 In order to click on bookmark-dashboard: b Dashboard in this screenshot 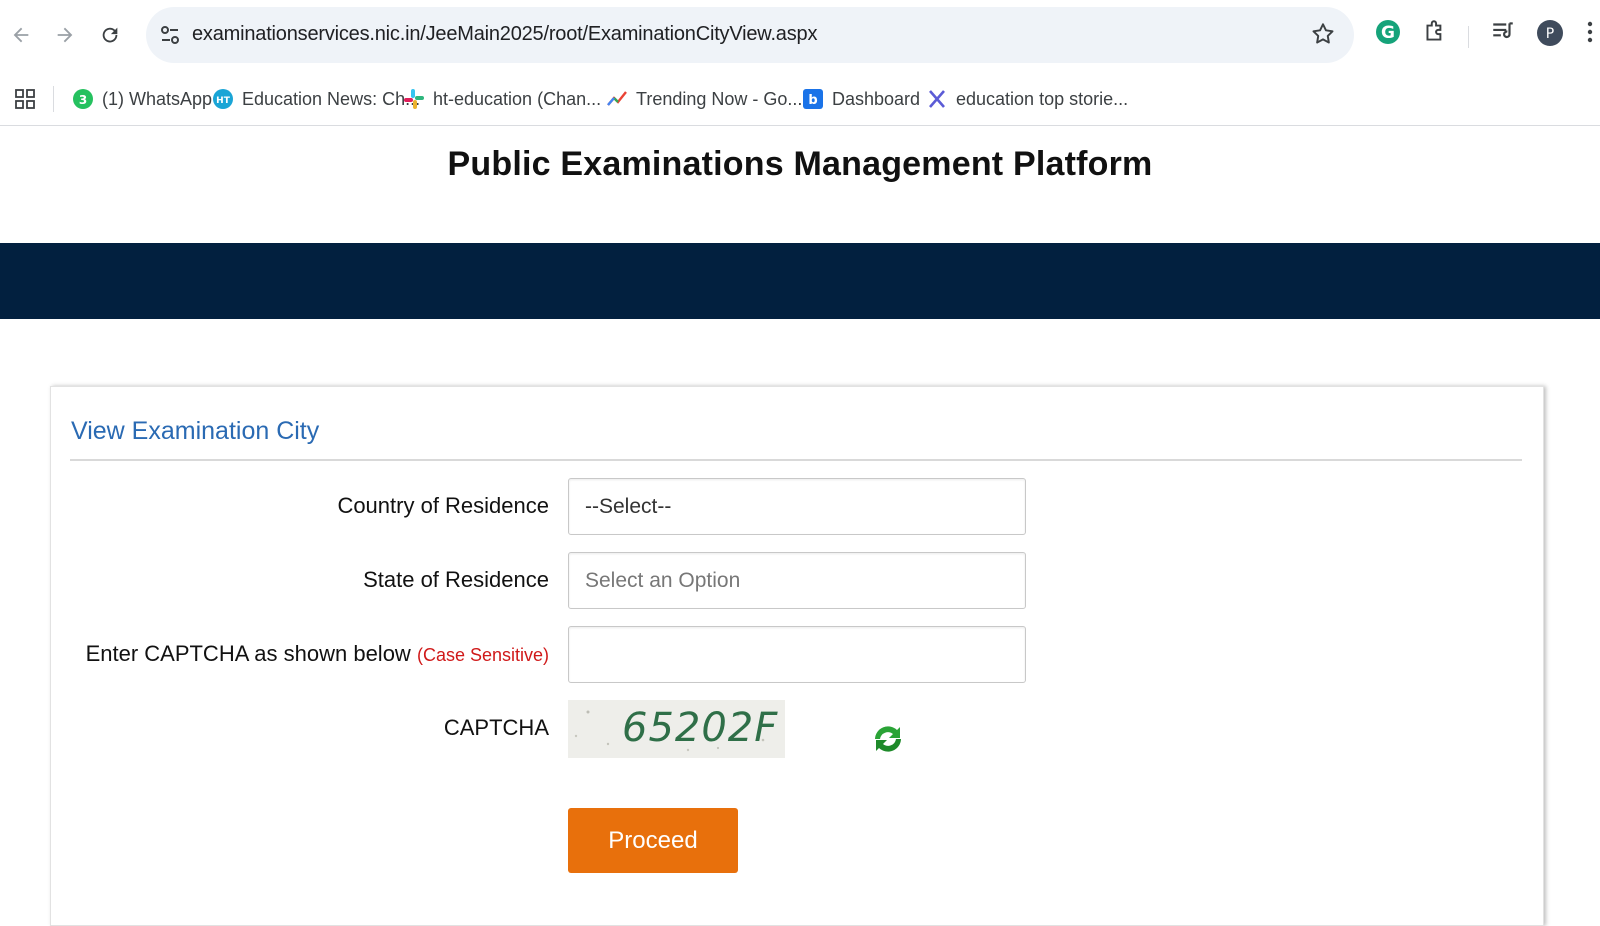, I will do `click(861, 99)`.